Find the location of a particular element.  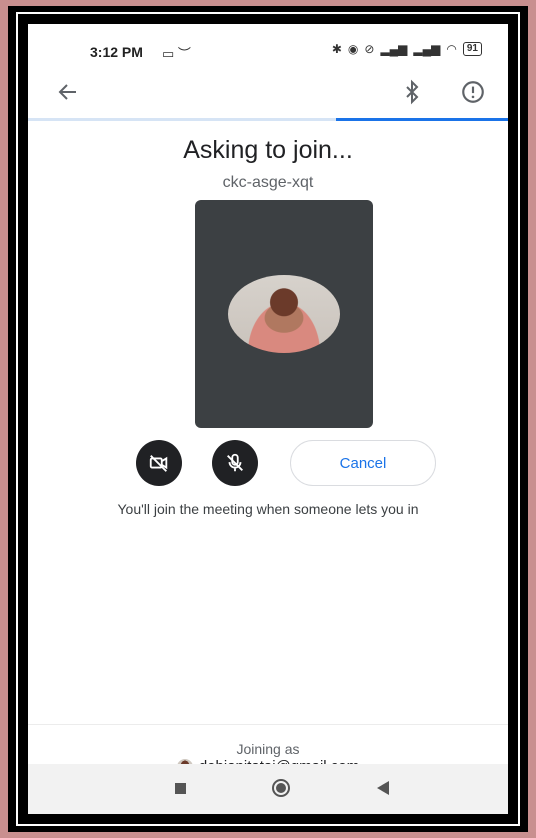

camera-off-icon is located at coordinates (158, 463).